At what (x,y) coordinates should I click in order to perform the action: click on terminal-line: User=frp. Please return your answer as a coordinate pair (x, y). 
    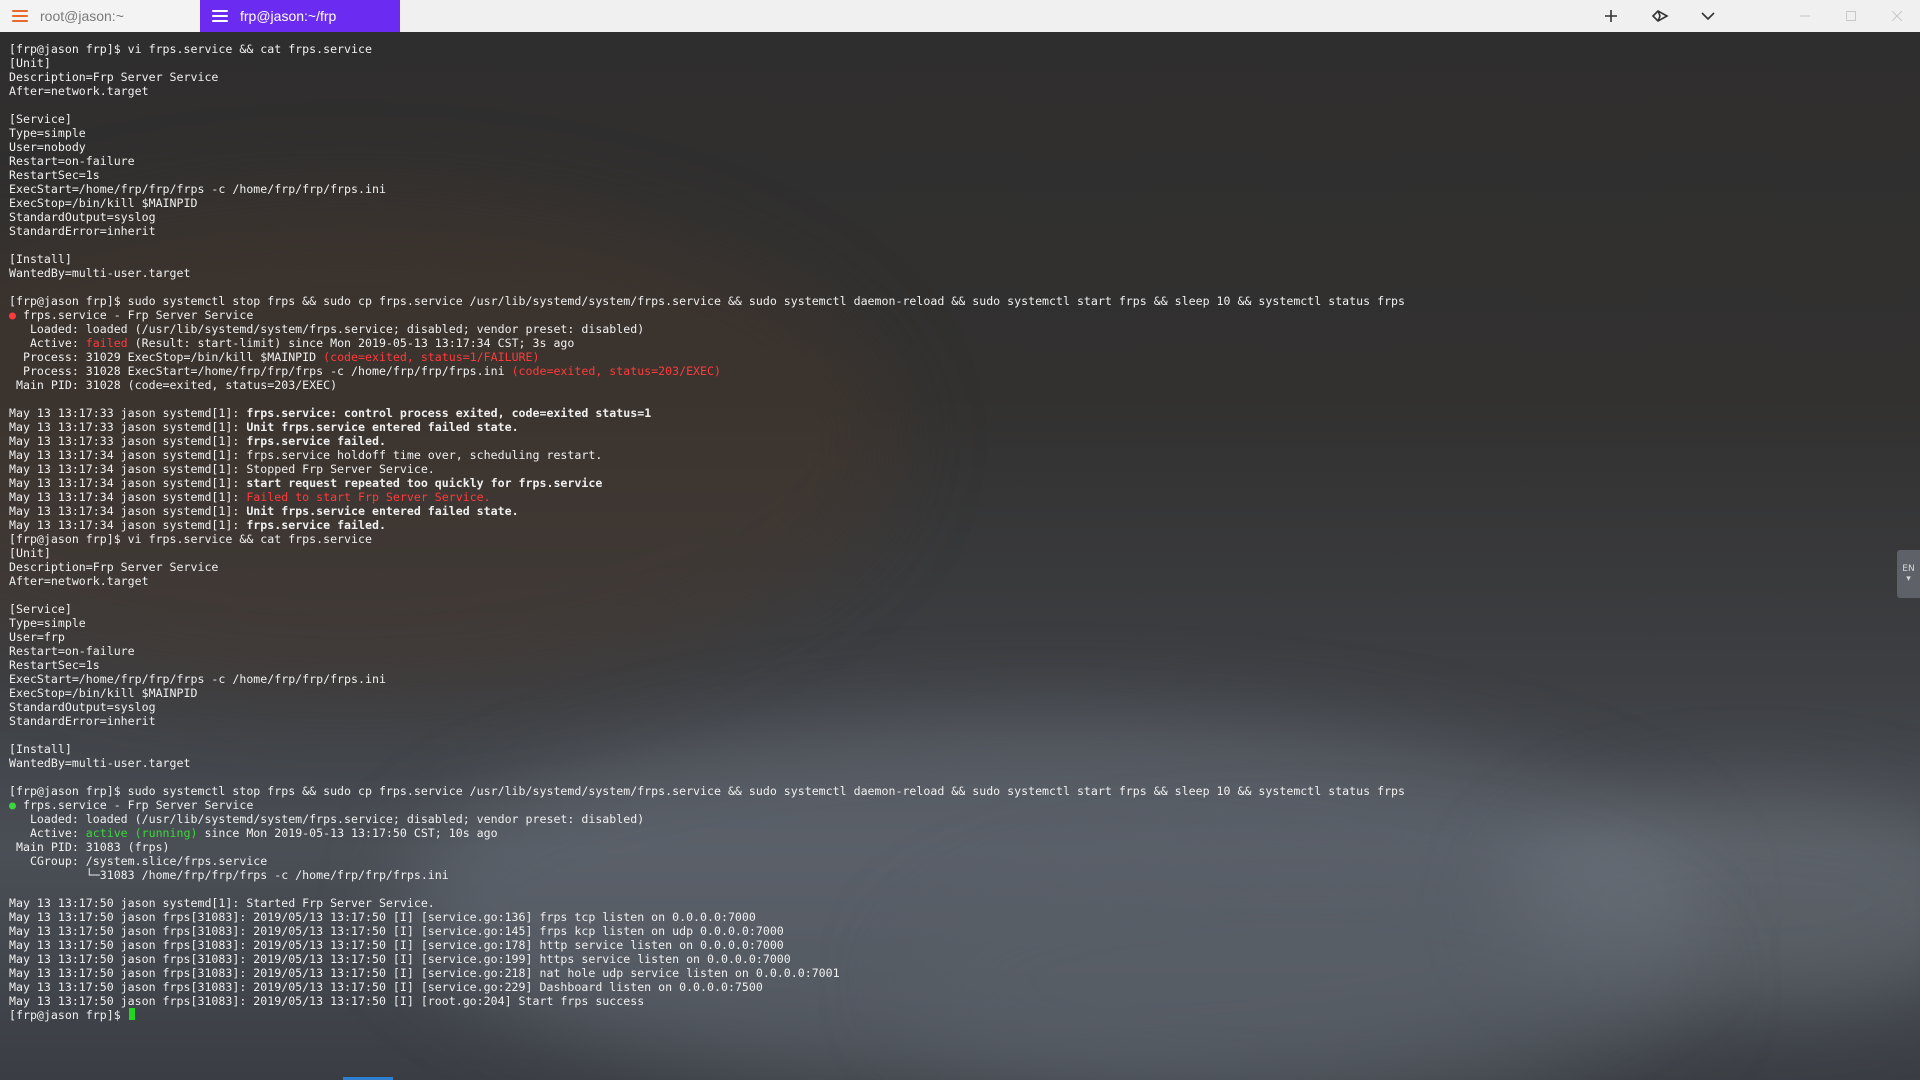
    Looking at the image, I should click on (959, 637).